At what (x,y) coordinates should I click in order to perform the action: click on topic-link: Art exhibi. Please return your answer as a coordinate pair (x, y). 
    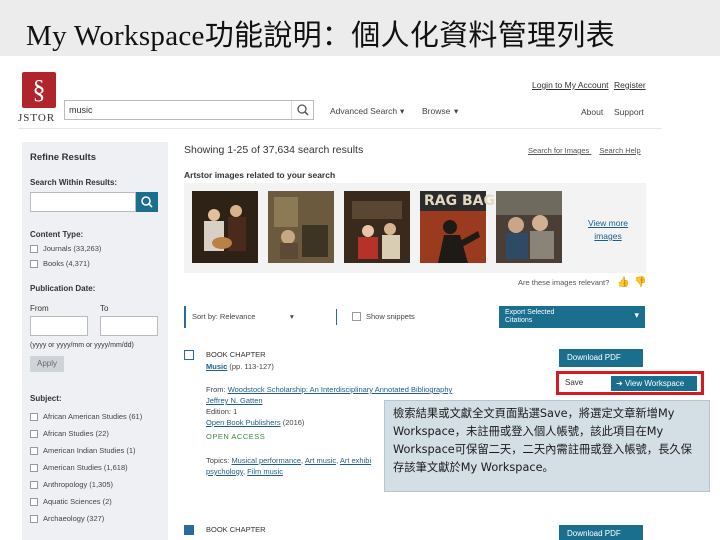
    Looking at the image, I should click on (355, 460).